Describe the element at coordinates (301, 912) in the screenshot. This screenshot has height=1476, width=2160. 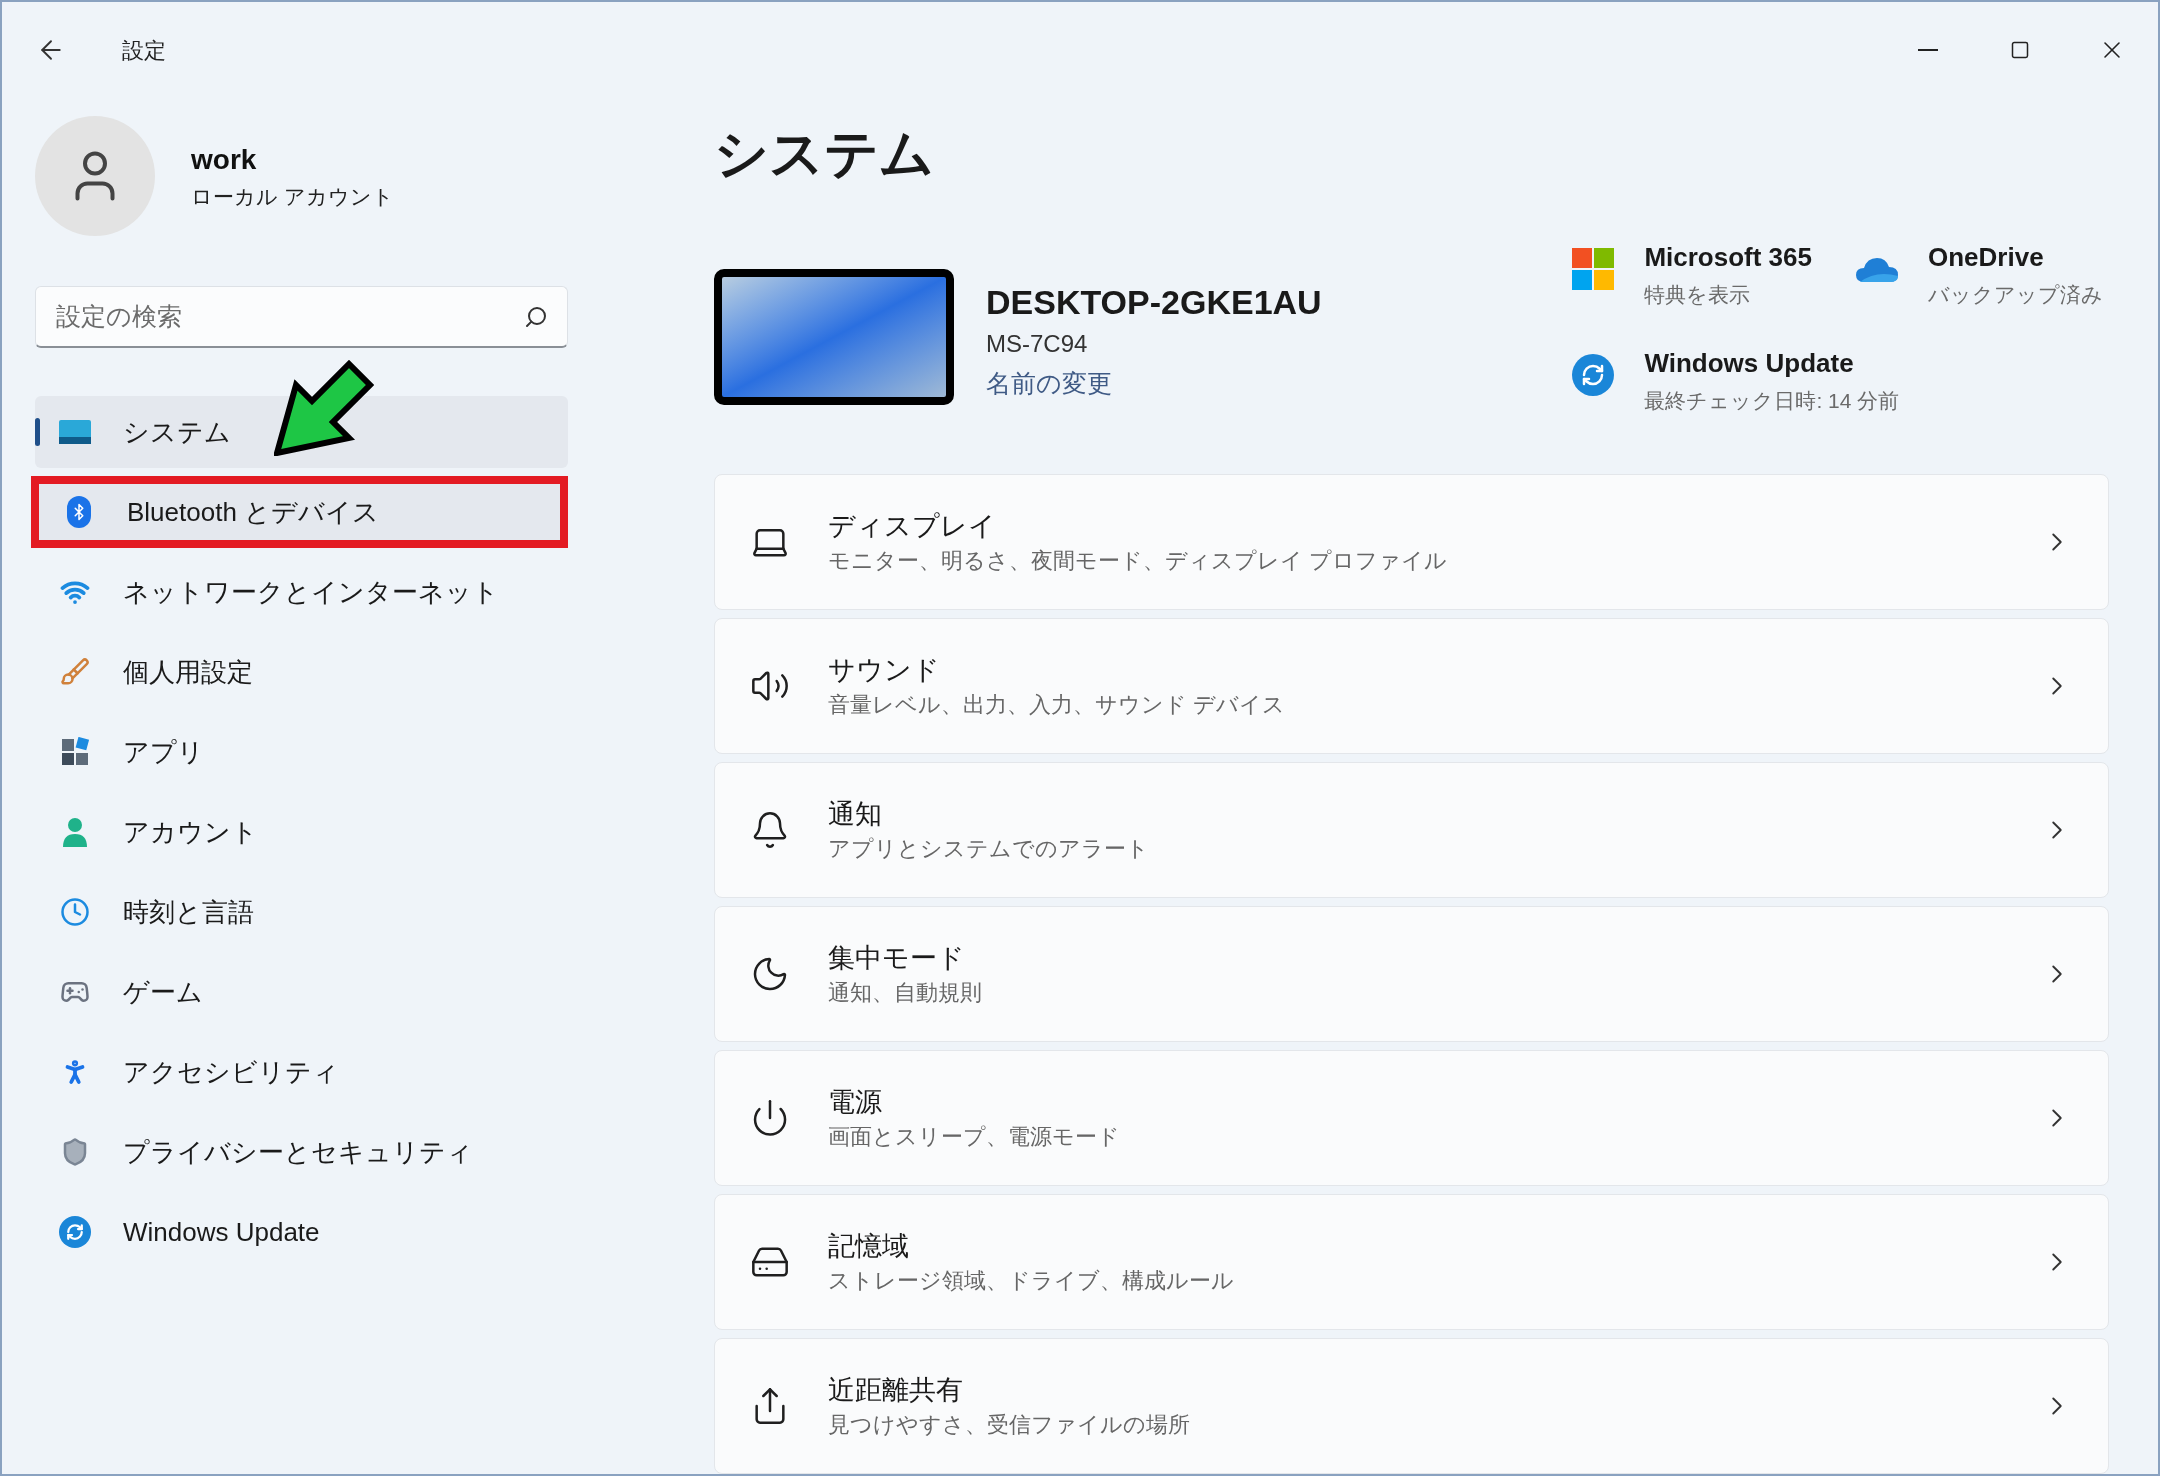
I see `nav-item: 時刻と言語` at that location.